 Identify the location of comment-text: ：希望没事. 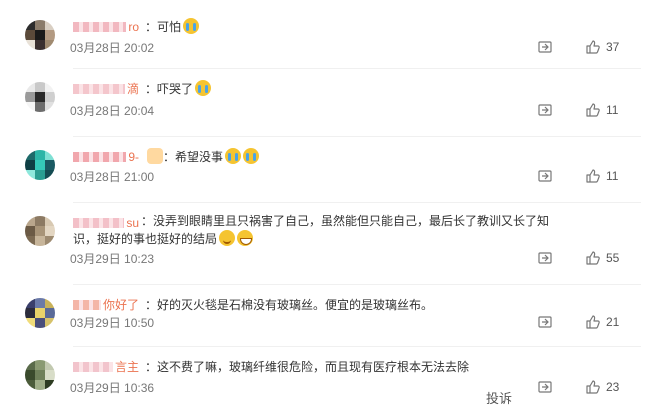
(202, 157).